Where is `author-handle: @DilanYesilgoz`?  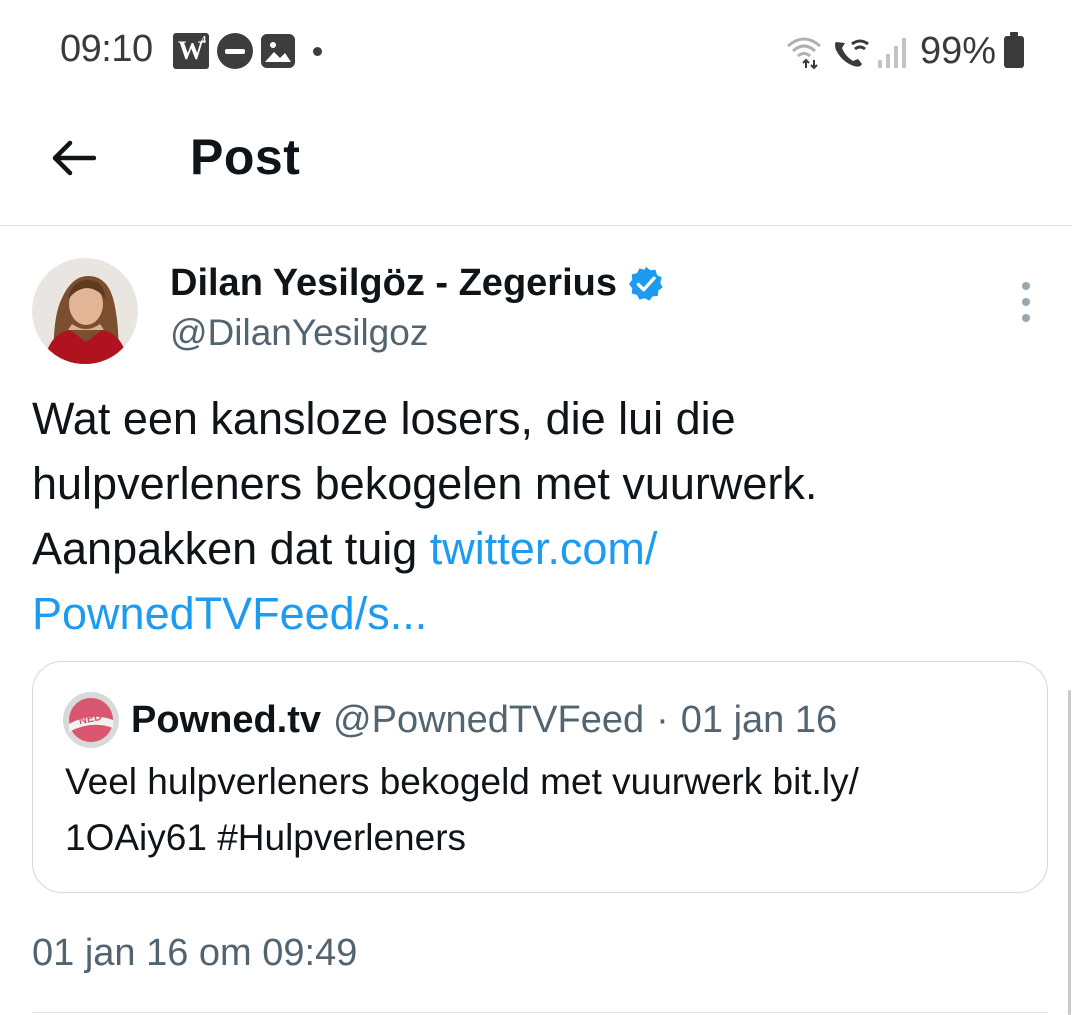
author-handle: @DilanYesilgoz is located at coordinates (299, 333).